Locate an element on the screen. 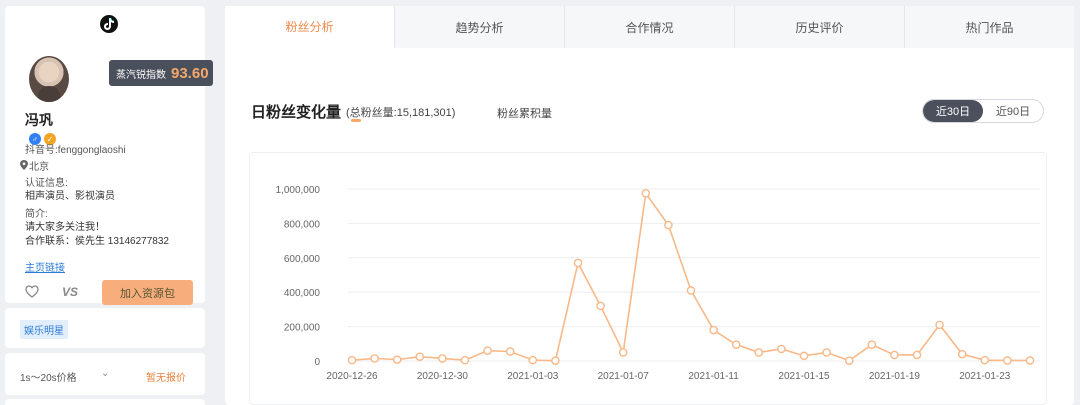 Image resolution: width=1080 pixels, height=405 pixels. x-tick-label: 2020-12-30 is located at coordinates (443, 376).